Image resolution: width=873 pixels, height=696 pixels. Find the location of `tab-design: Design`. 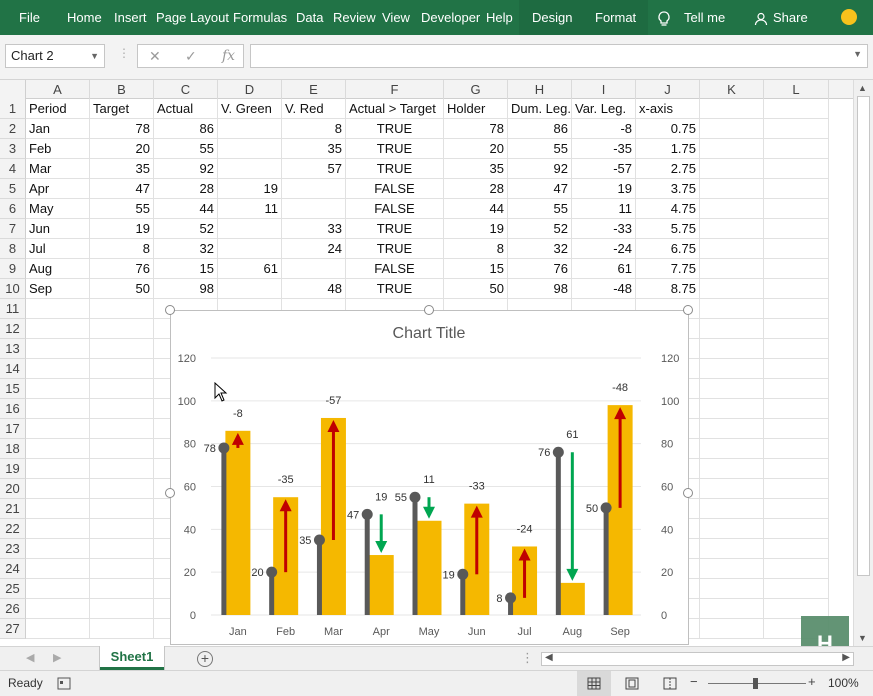

tab-design: Design is located at coordinates (552, 17).